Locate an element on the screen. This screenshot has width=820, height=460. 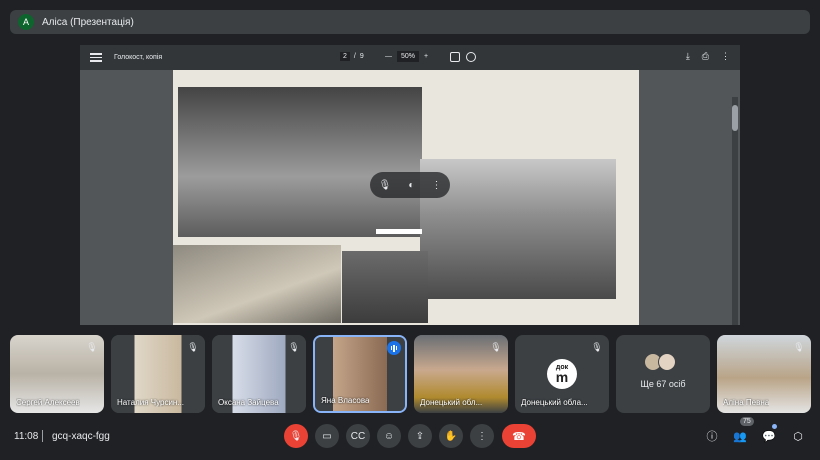
tile-overlay-controls: 🎙 ◐ ⋮ is located at coordinates (410, 185).